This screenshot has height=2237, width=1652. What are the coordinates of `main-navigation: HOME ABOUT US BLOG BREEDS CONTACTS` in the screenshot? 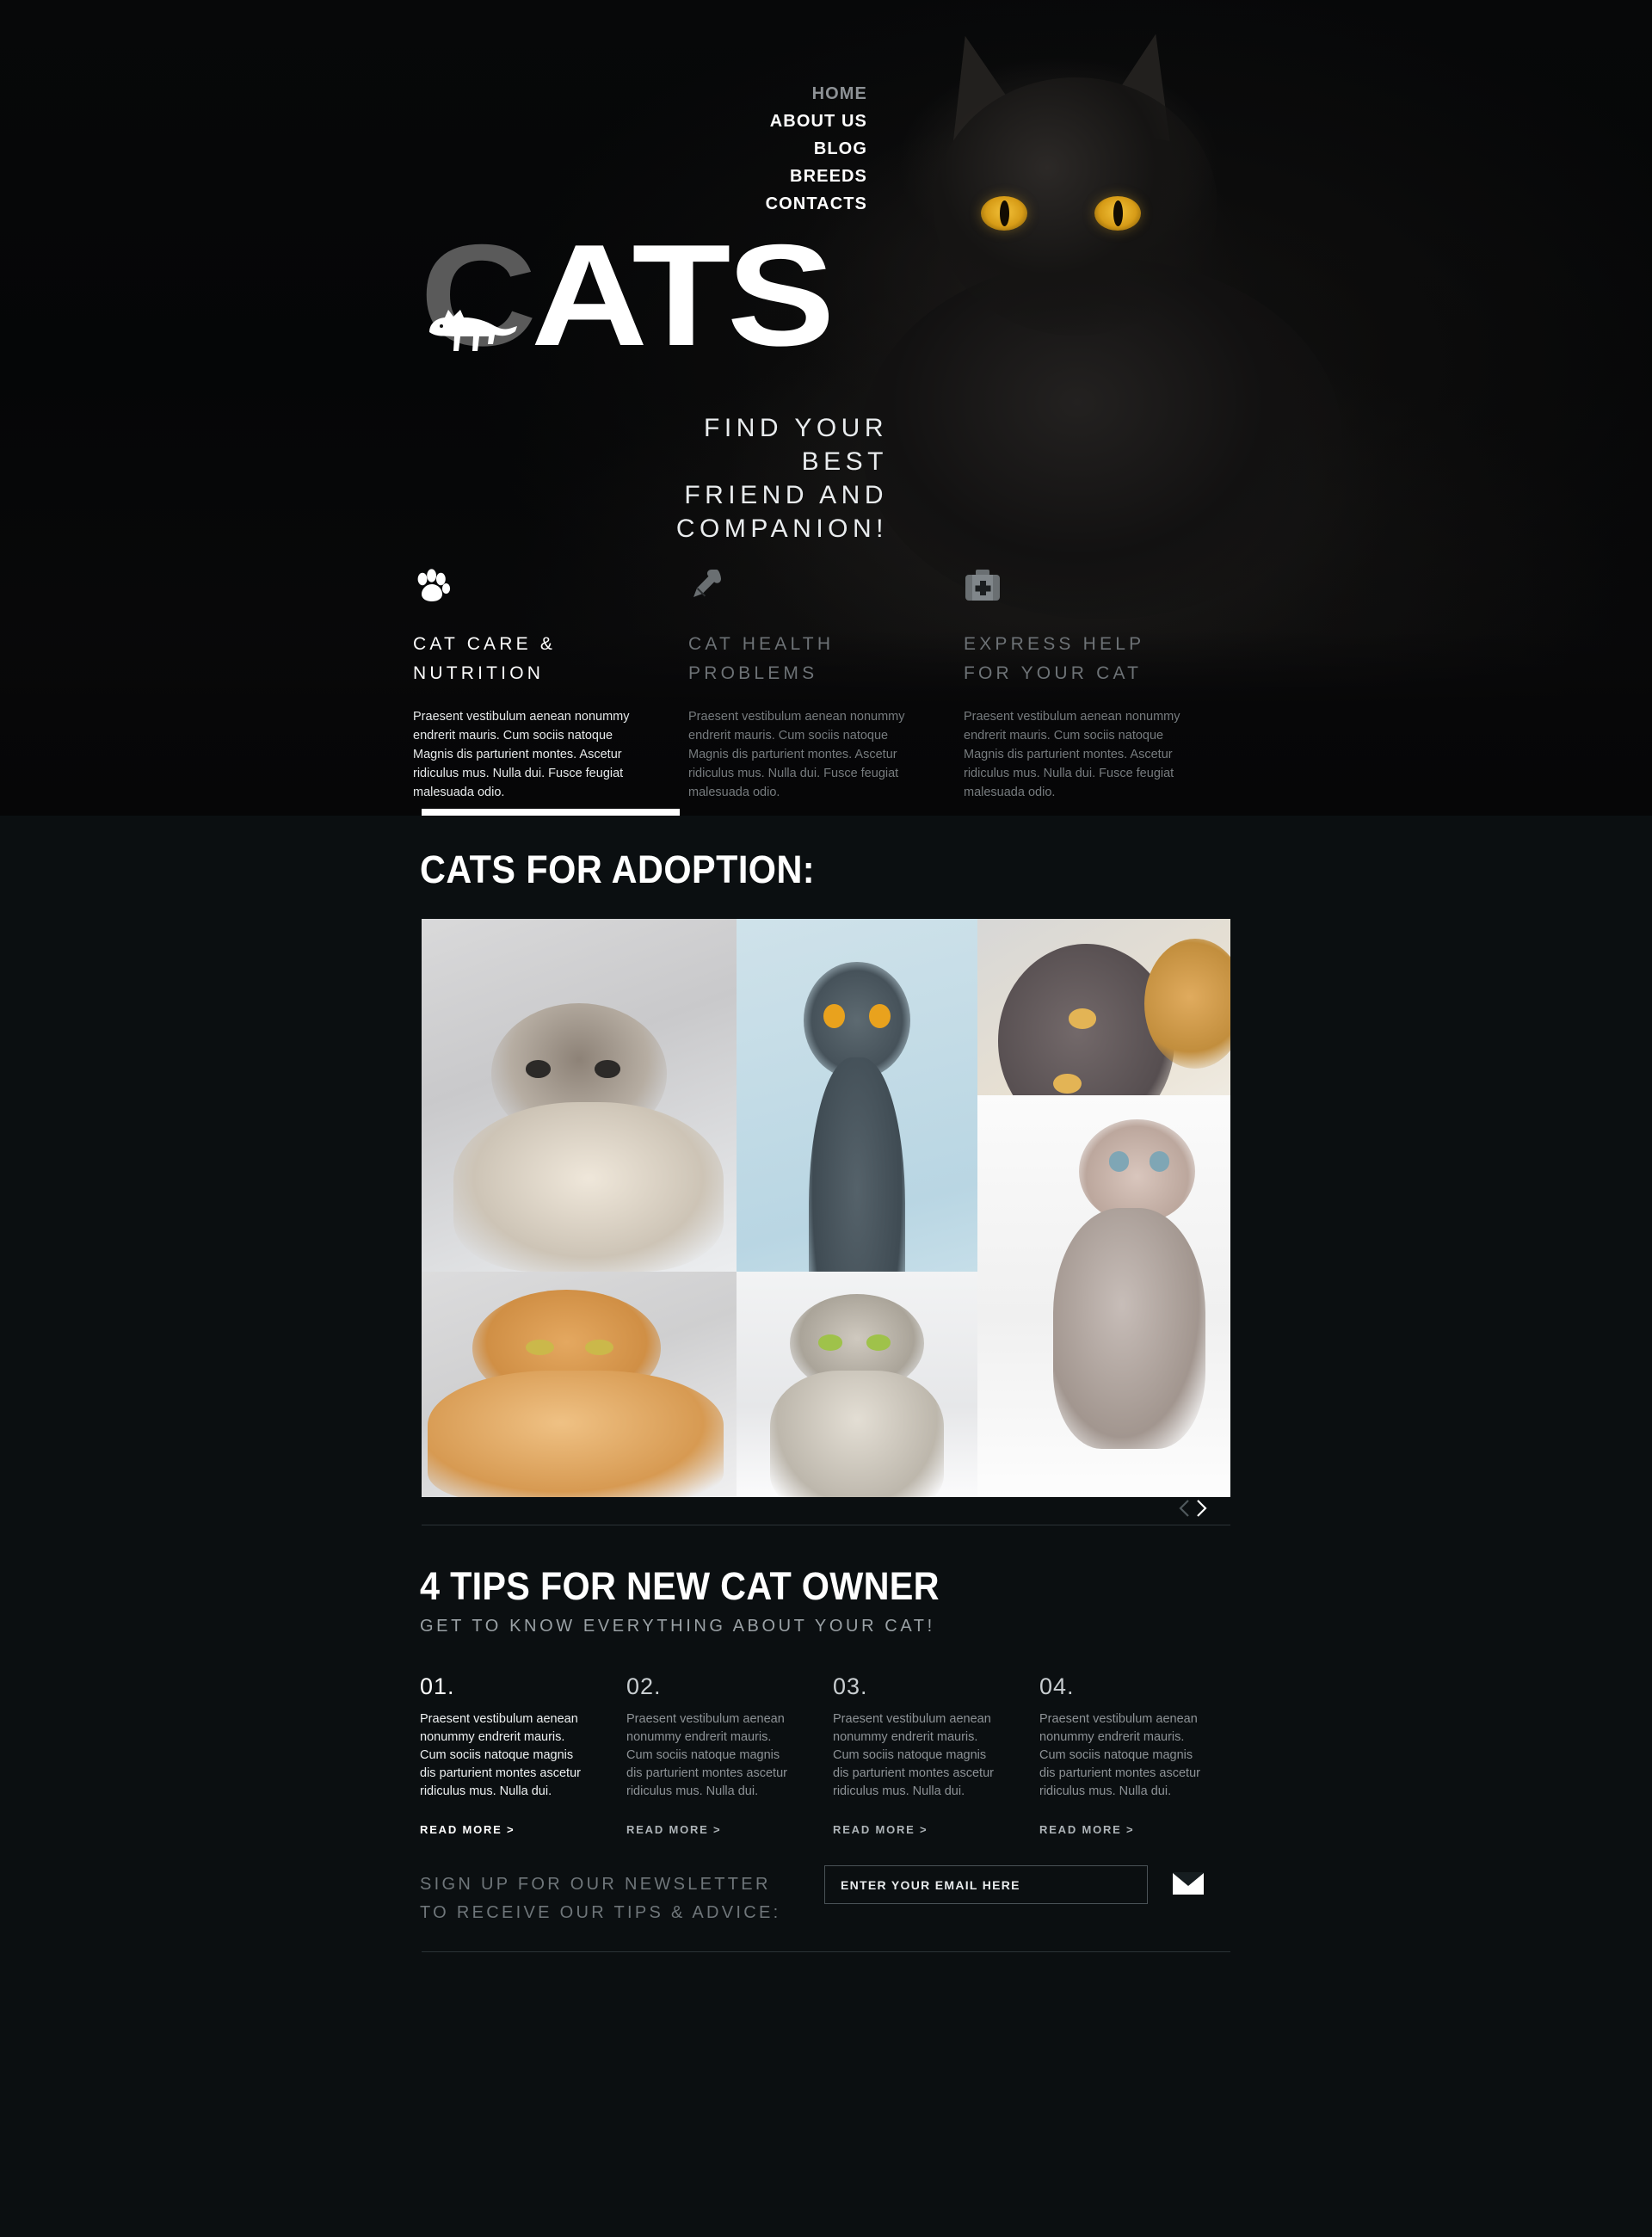 It's located at (816, 149).